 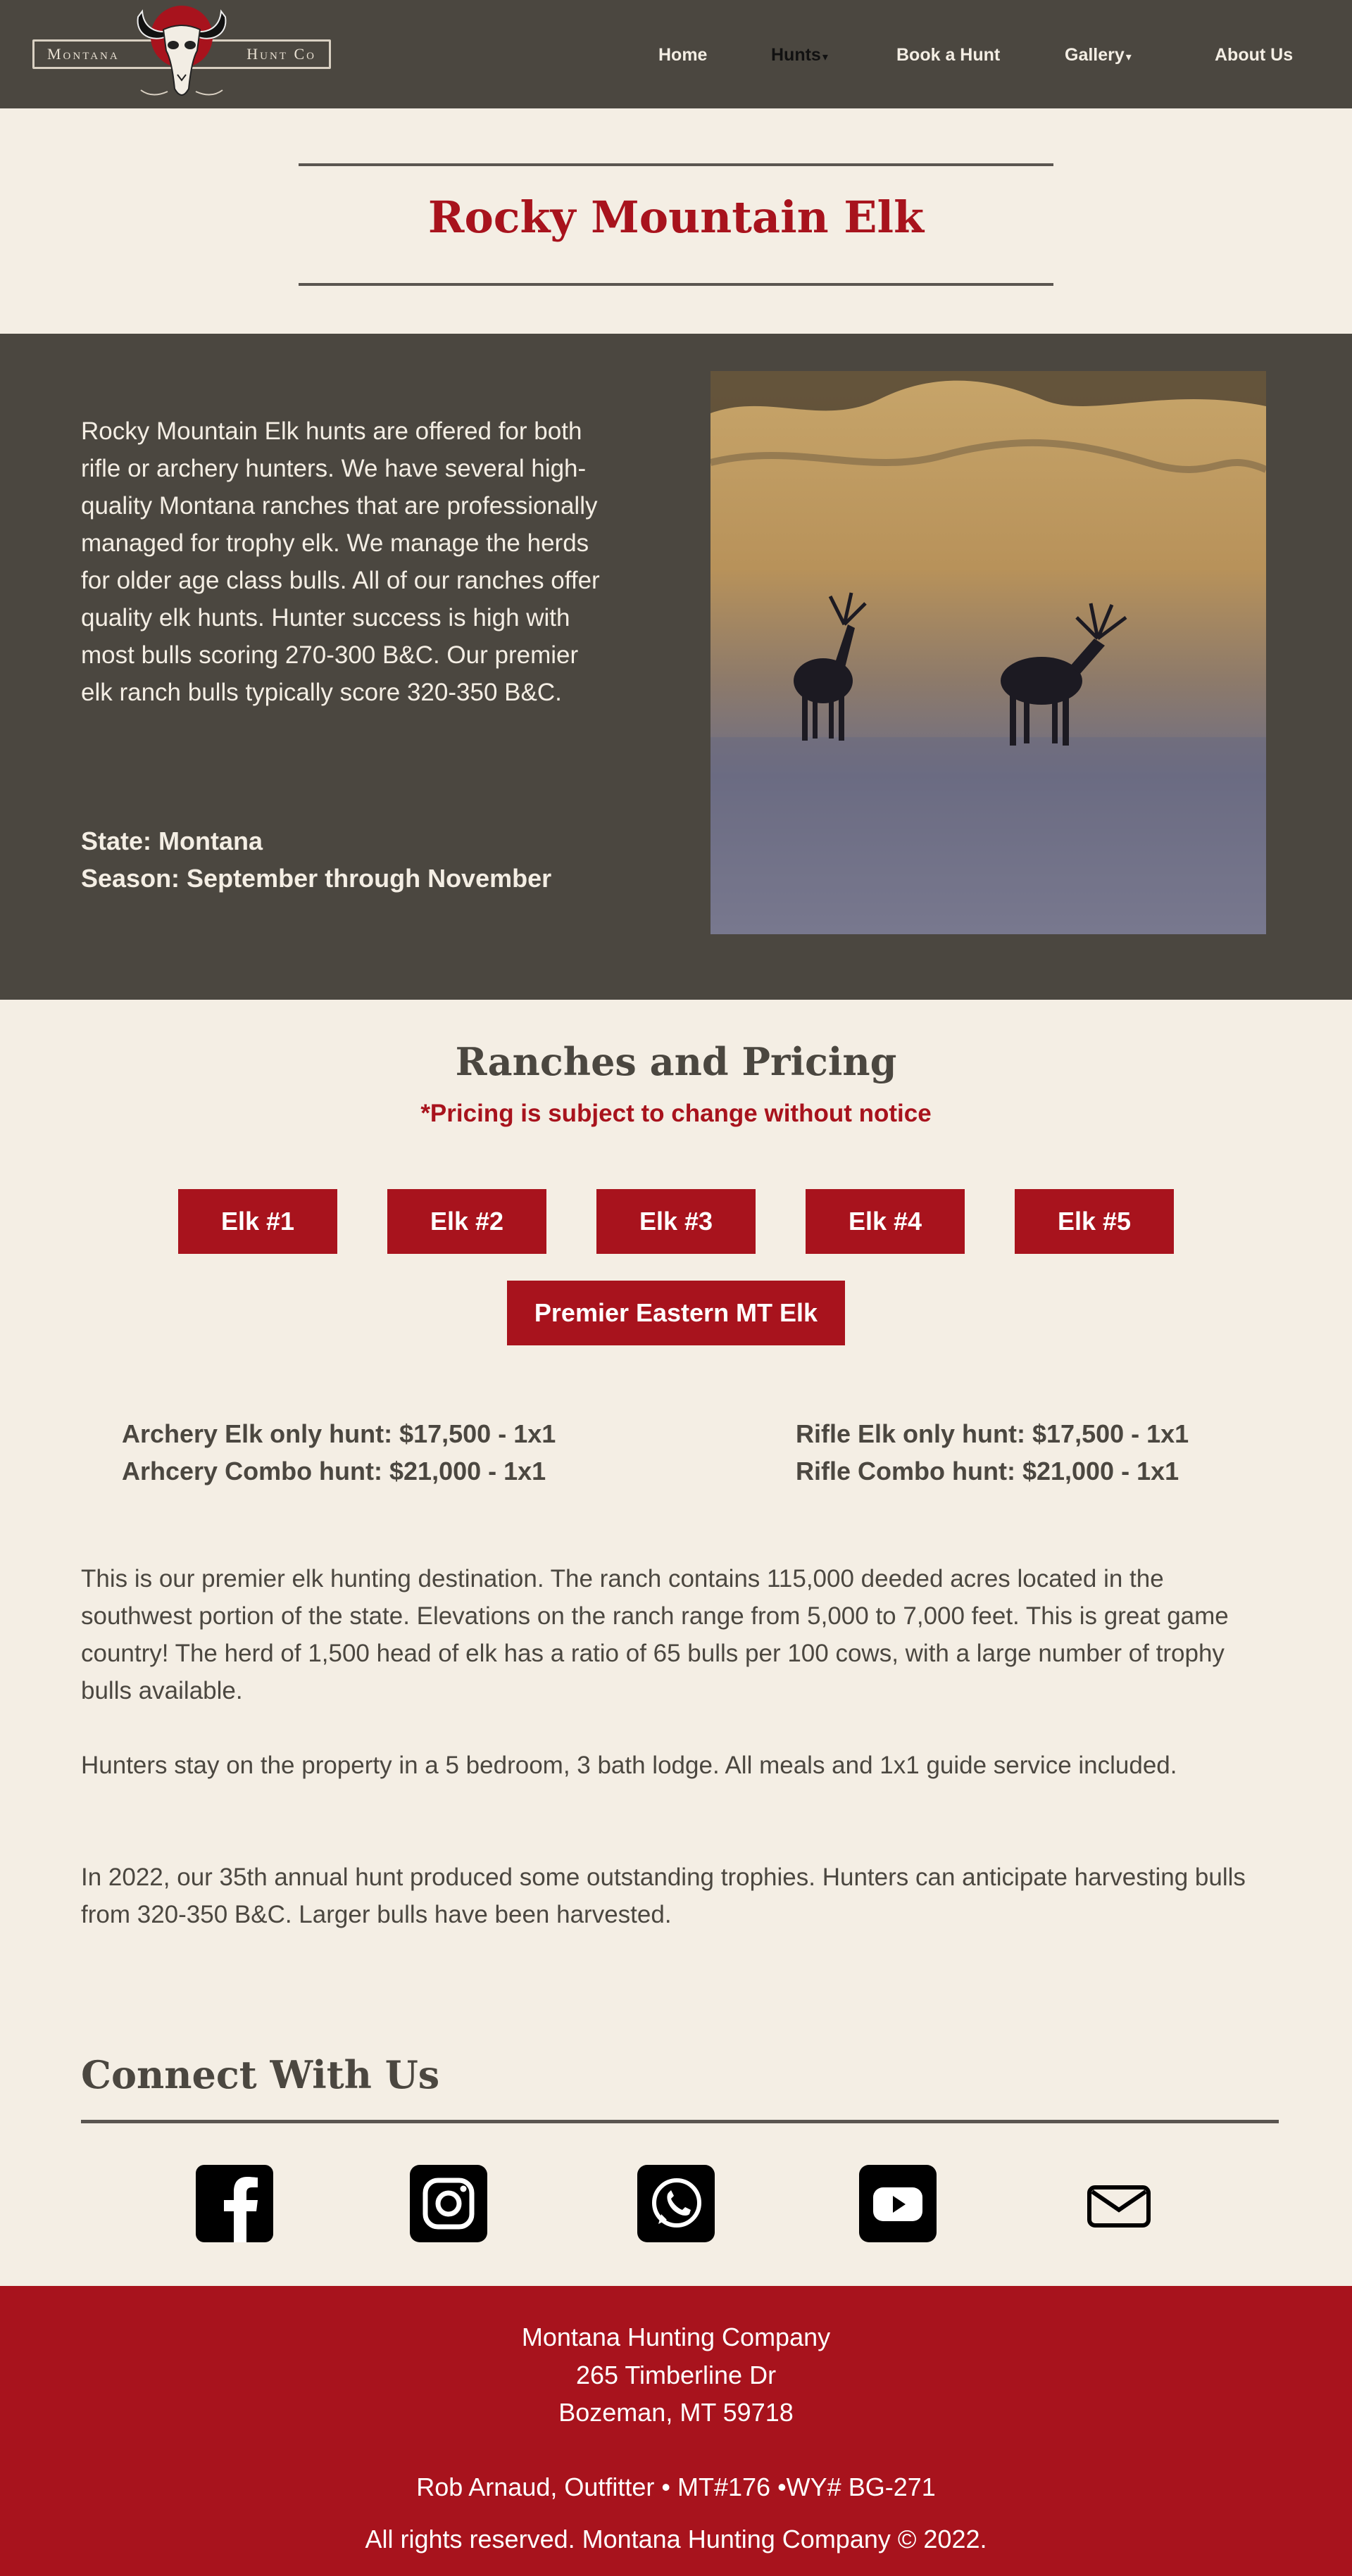 I want to click on archery-price-line: Archery Elk only hunt: $17,500 - 1x1, so click(x=339, y=1434).